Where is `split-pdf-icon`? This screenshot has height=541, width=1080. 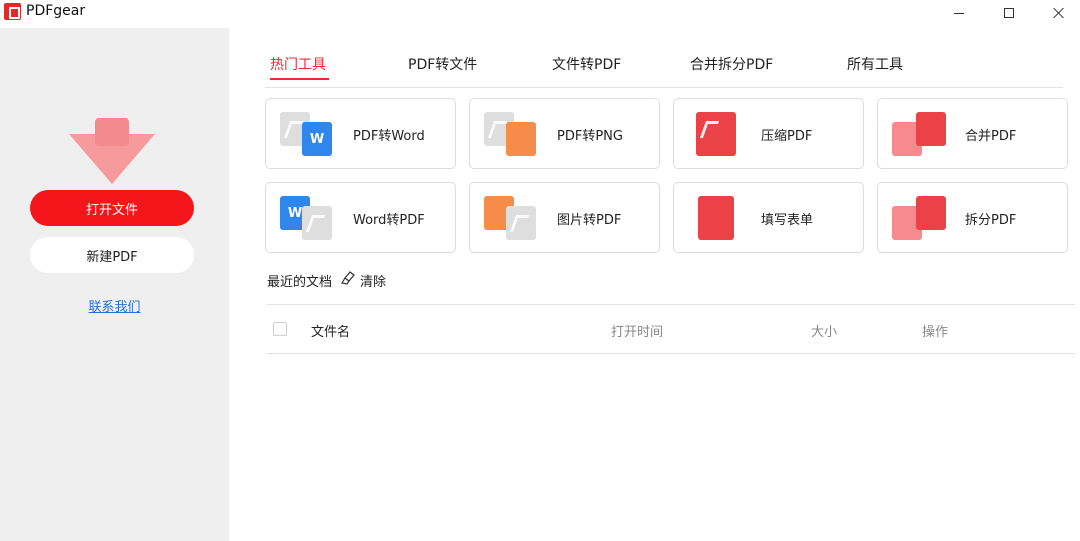 split-pdf-icon is located at coordinates (920, 218).